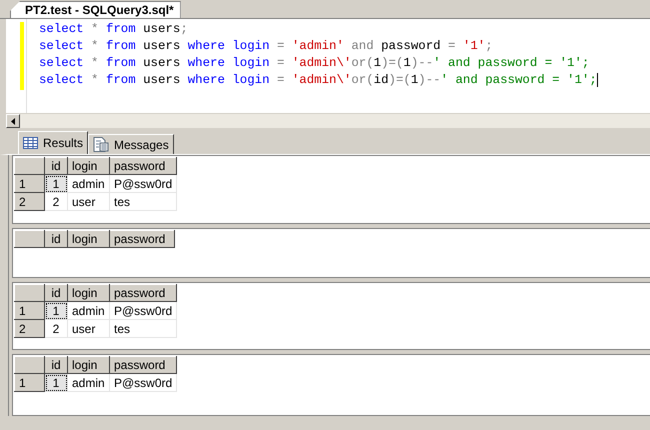 The image size is (650, 430). I want to click on result-tab: Messages, so click(131, 144).